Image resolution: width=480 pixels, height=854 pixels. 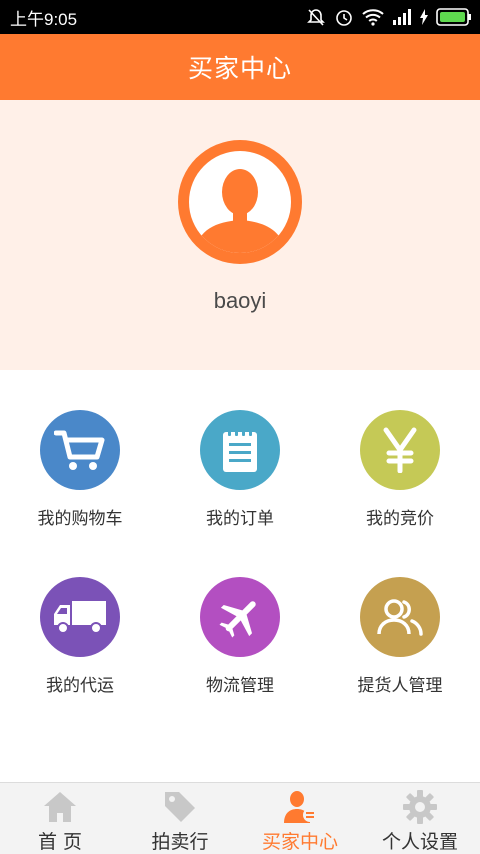 What do you see at coordinates (389, 17) in the screenshot?
I see `status-icons` at bounding box center [389, 17].